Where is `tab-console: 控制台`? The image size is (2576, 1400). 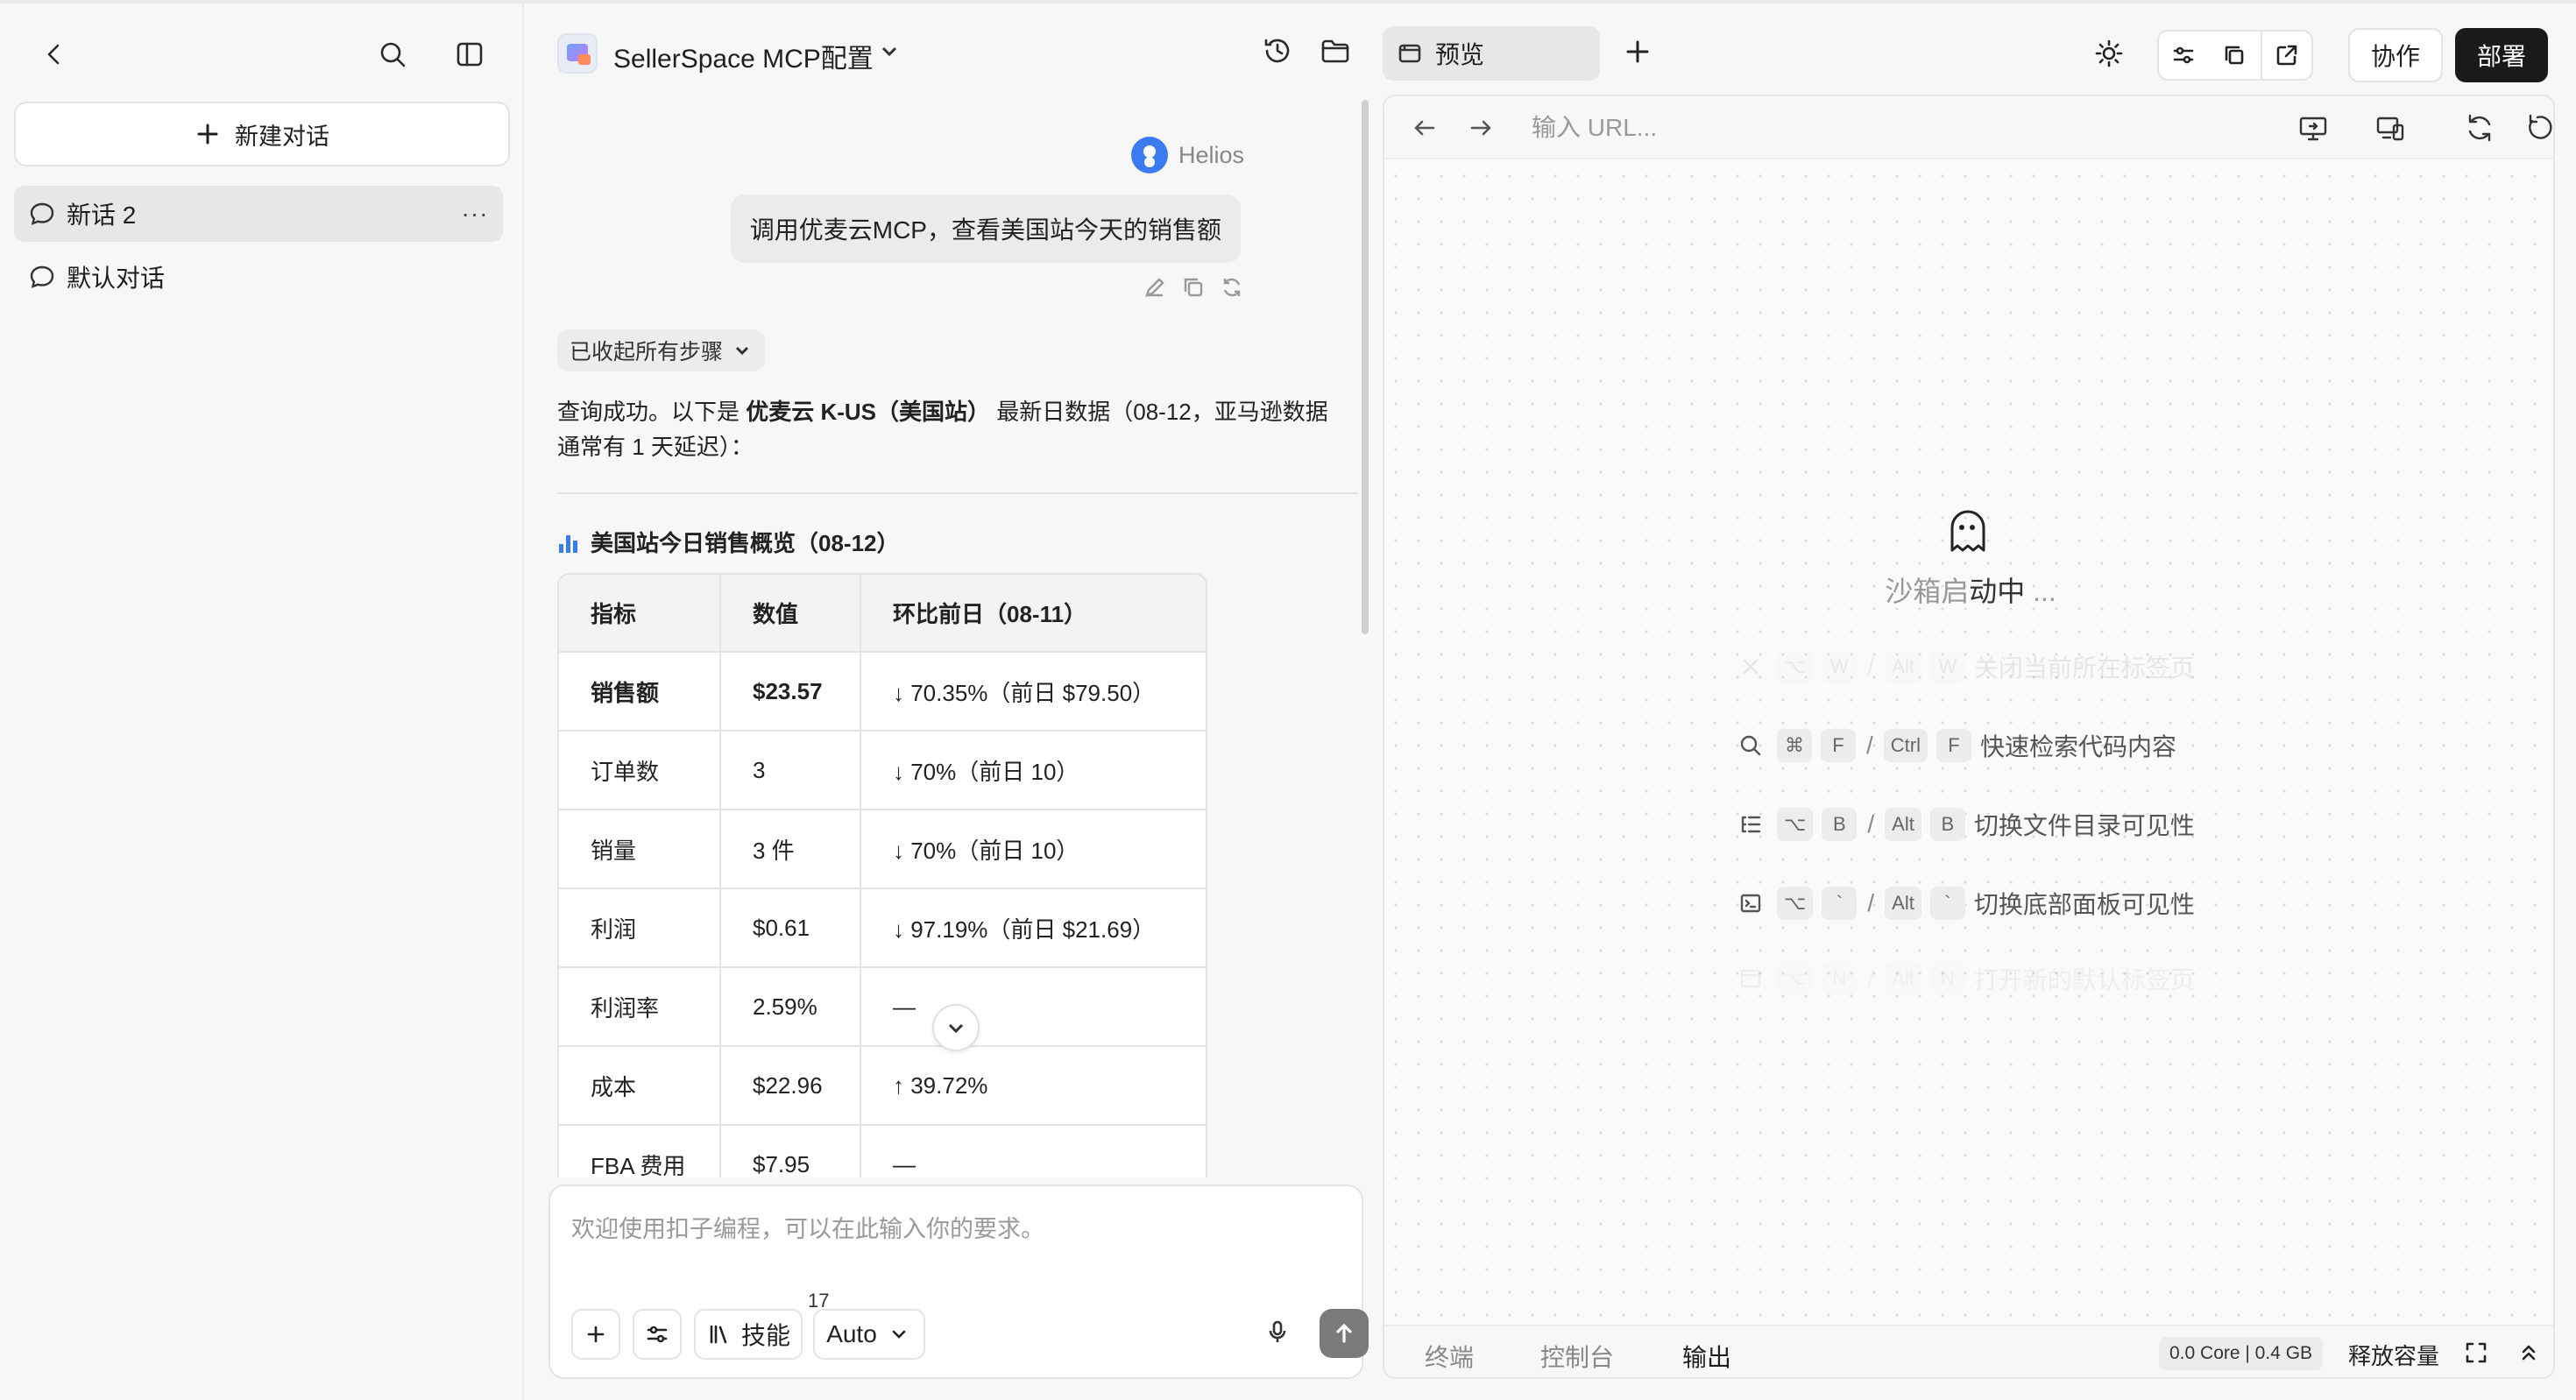 tab-console: 控制台 is located at coordinates (1577, 1356).